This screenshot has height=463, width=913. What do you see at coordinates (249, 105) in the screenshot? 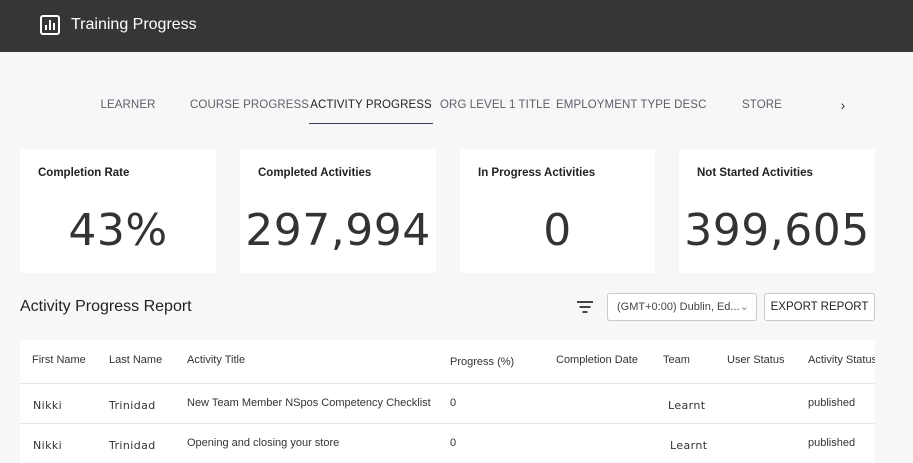
I see `tab-course-progress: COURSE PROGRESS` at bounding box center [249, 105].